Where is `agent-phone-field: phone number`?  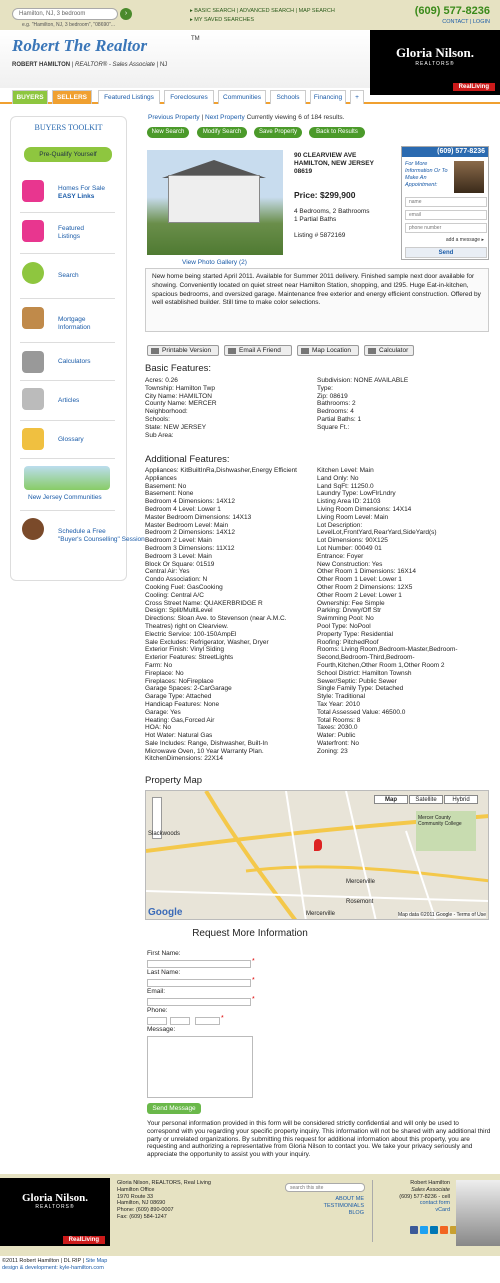
agent-phone-field: phone number is located at coordinates (446, 228).